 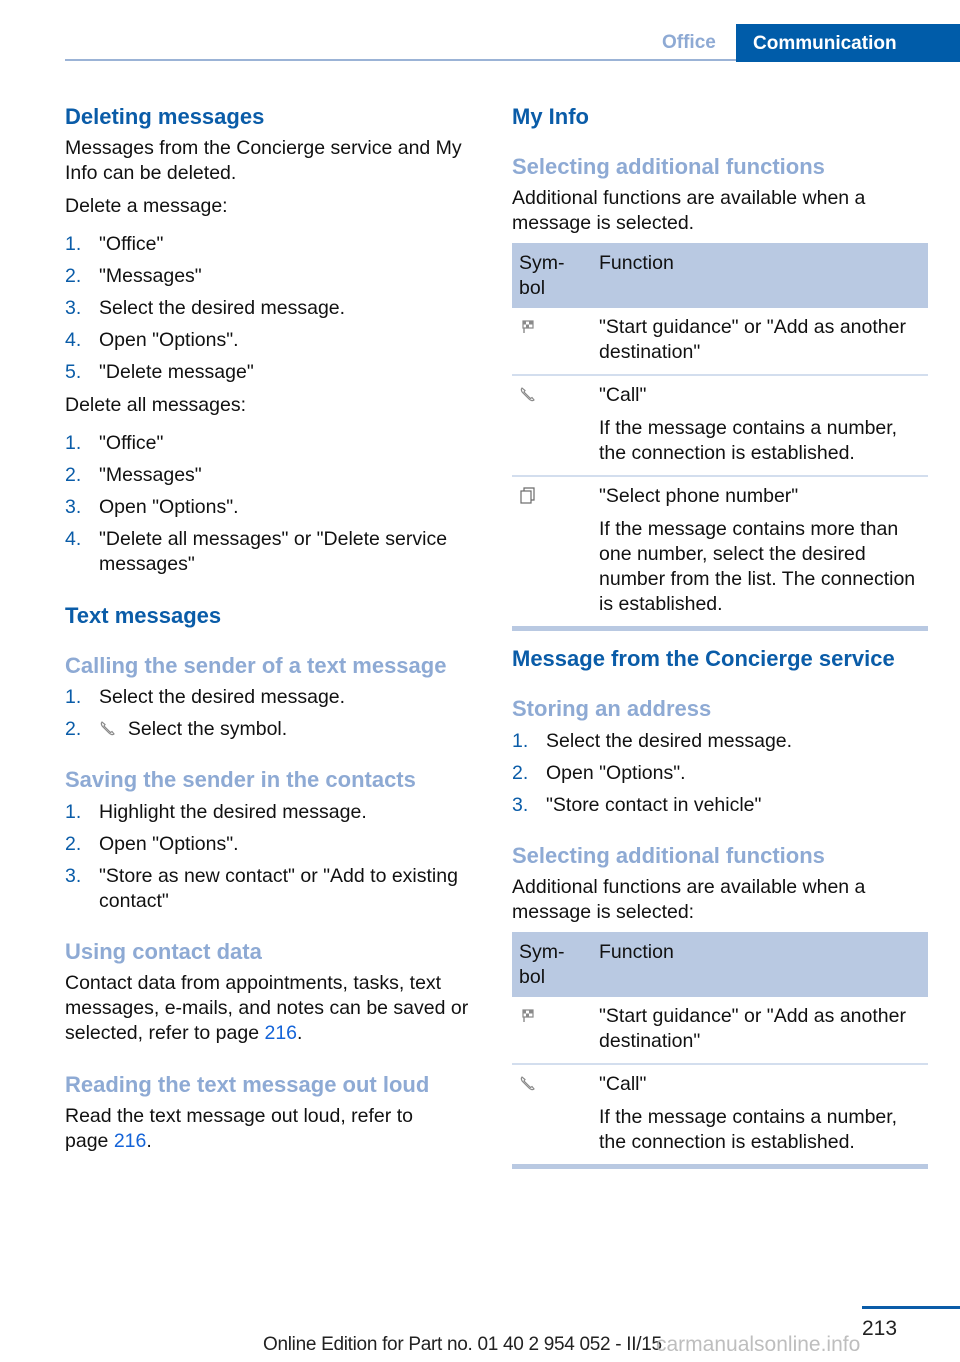 I want to click on heading-using-contact-data: Using contact data, so click(x=163, y=951).